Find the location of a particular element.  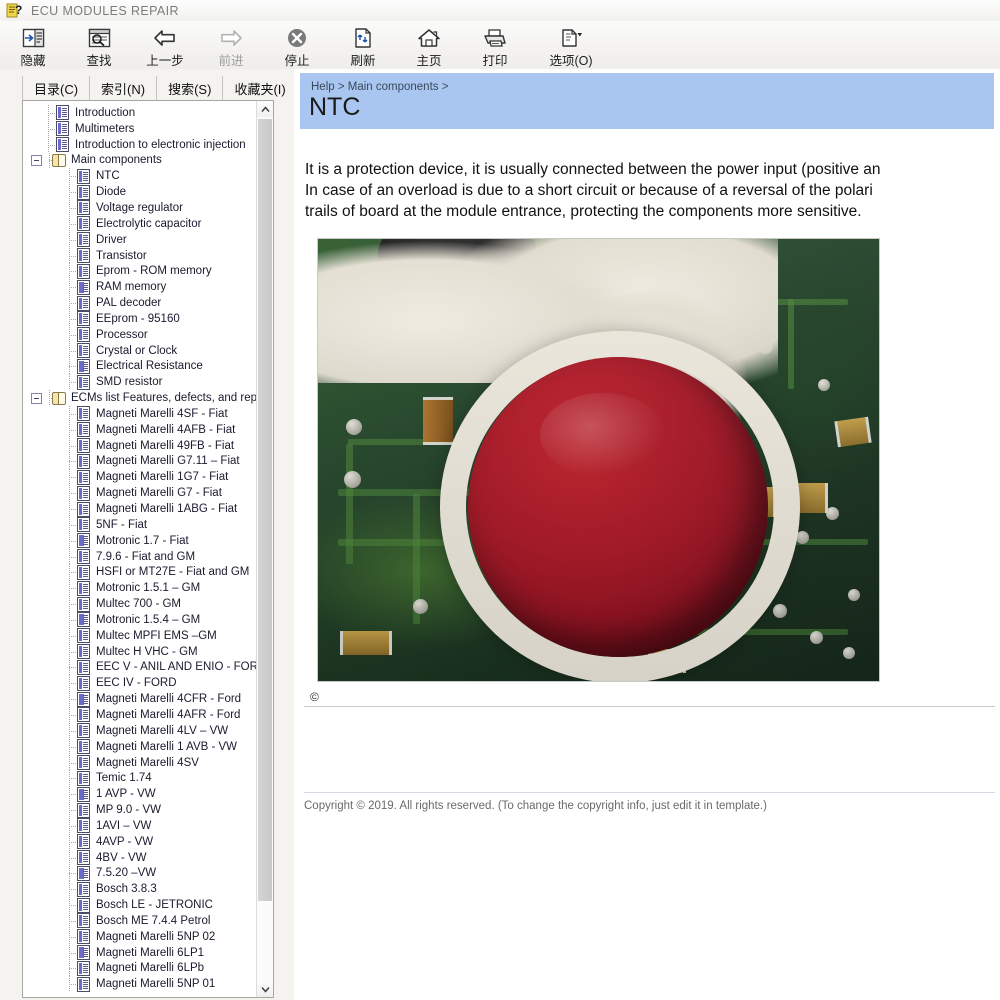

tree-item: Multec 700 - GM is located at coordinates (140, 604).